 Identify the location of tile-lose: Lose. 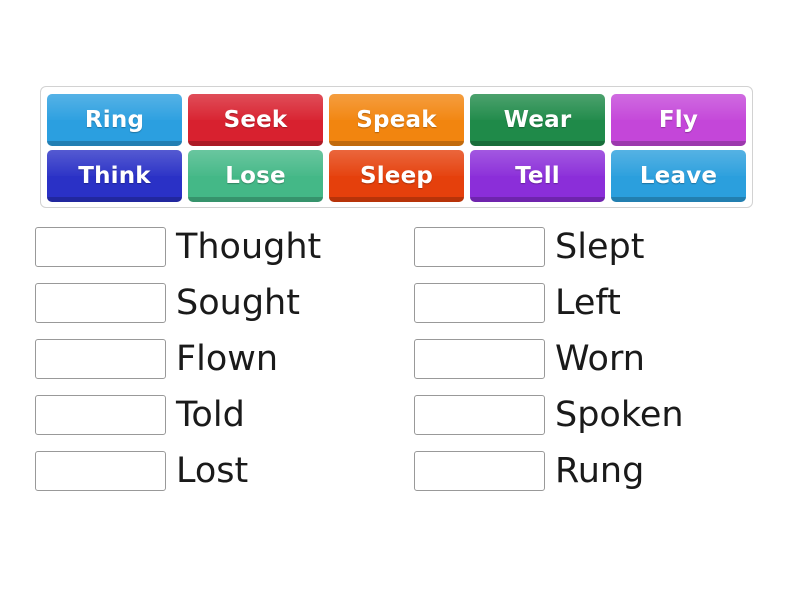
(255, 176).